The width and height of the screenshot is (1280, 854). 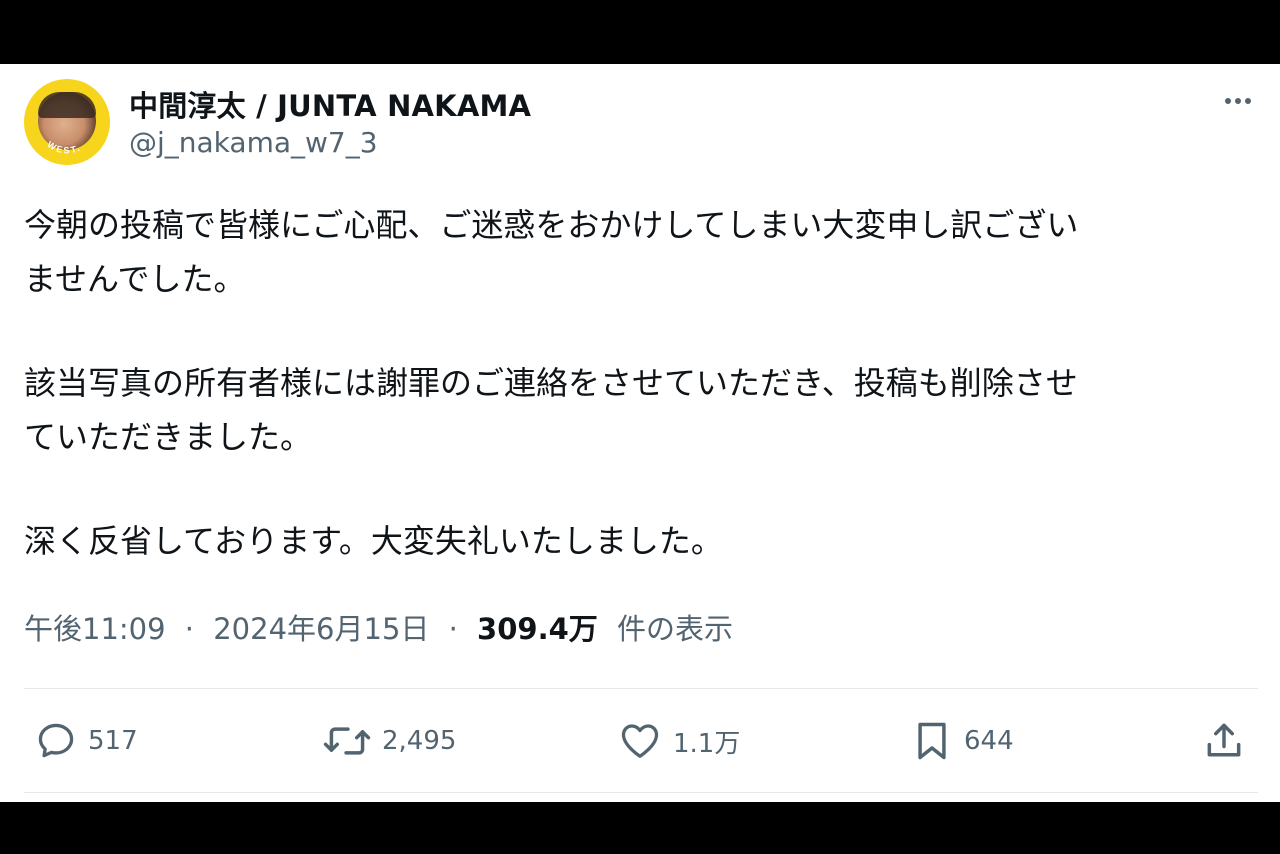 What do you see at coordinates (640, 741) in the screenshot?
I see `heart-icon` at bounding box center [640, 741].